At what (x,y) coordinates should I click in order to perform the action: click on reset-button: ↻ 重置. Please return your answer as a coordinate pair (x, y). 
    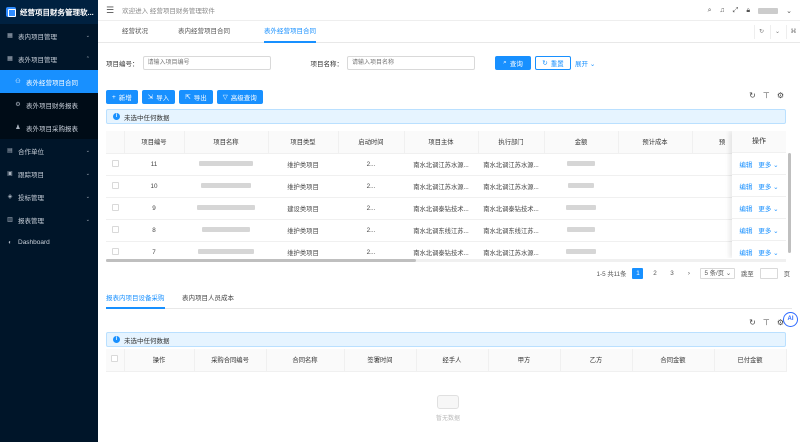
    Looking at the image, I should click on (553, 63).